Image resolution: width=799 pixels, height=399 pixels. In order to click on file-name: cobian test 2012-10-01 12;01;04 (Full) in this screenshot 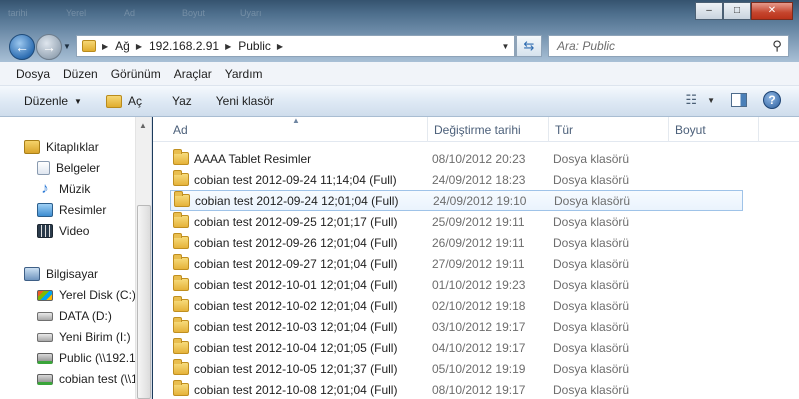, I will do `click(296, 284)`.